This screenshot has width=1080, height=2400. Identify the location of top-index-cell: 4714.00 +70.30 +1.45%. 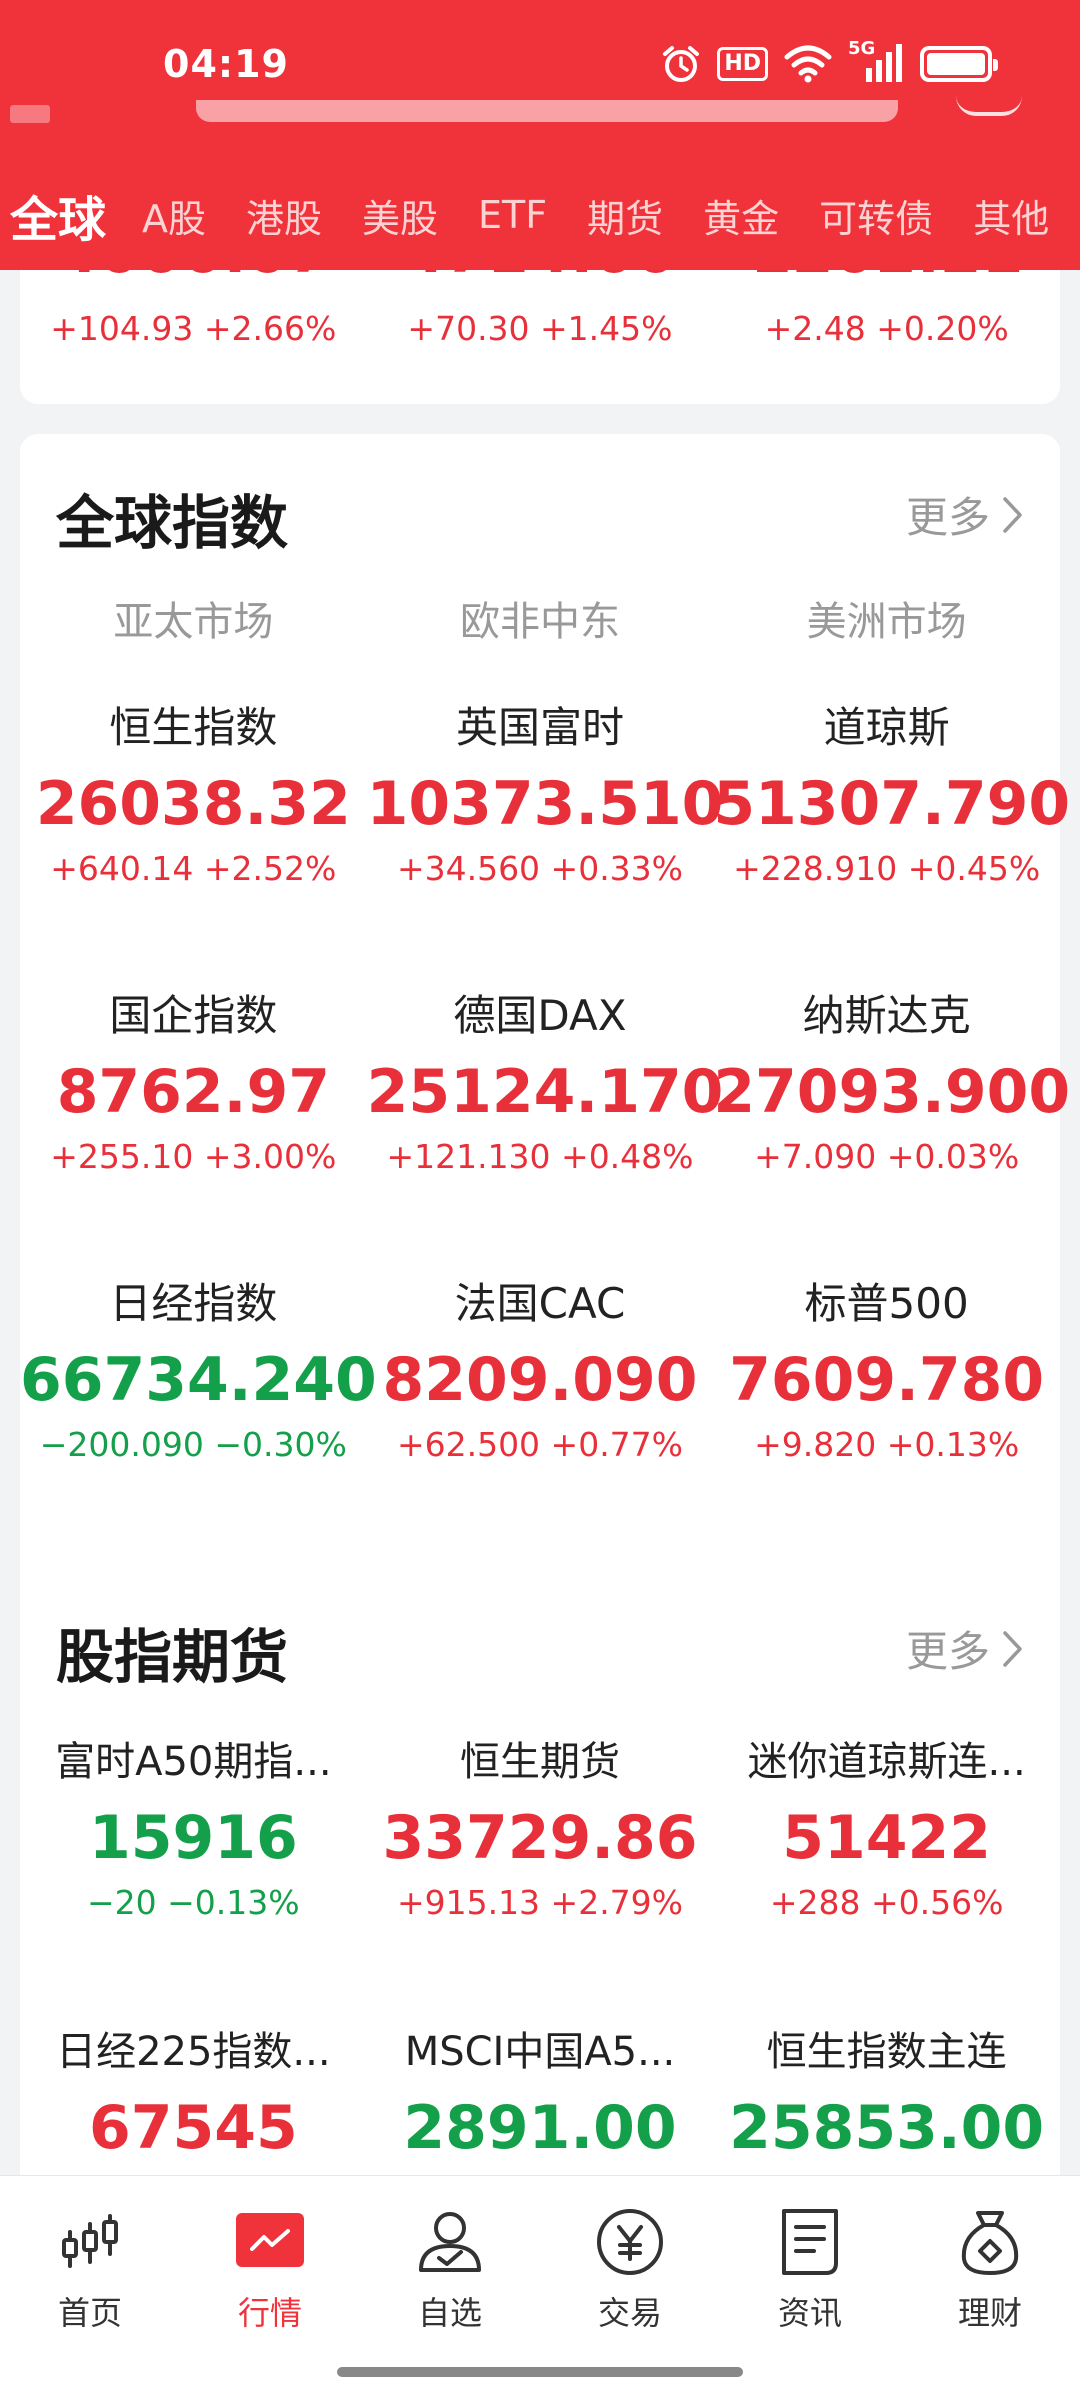
(540, 312).